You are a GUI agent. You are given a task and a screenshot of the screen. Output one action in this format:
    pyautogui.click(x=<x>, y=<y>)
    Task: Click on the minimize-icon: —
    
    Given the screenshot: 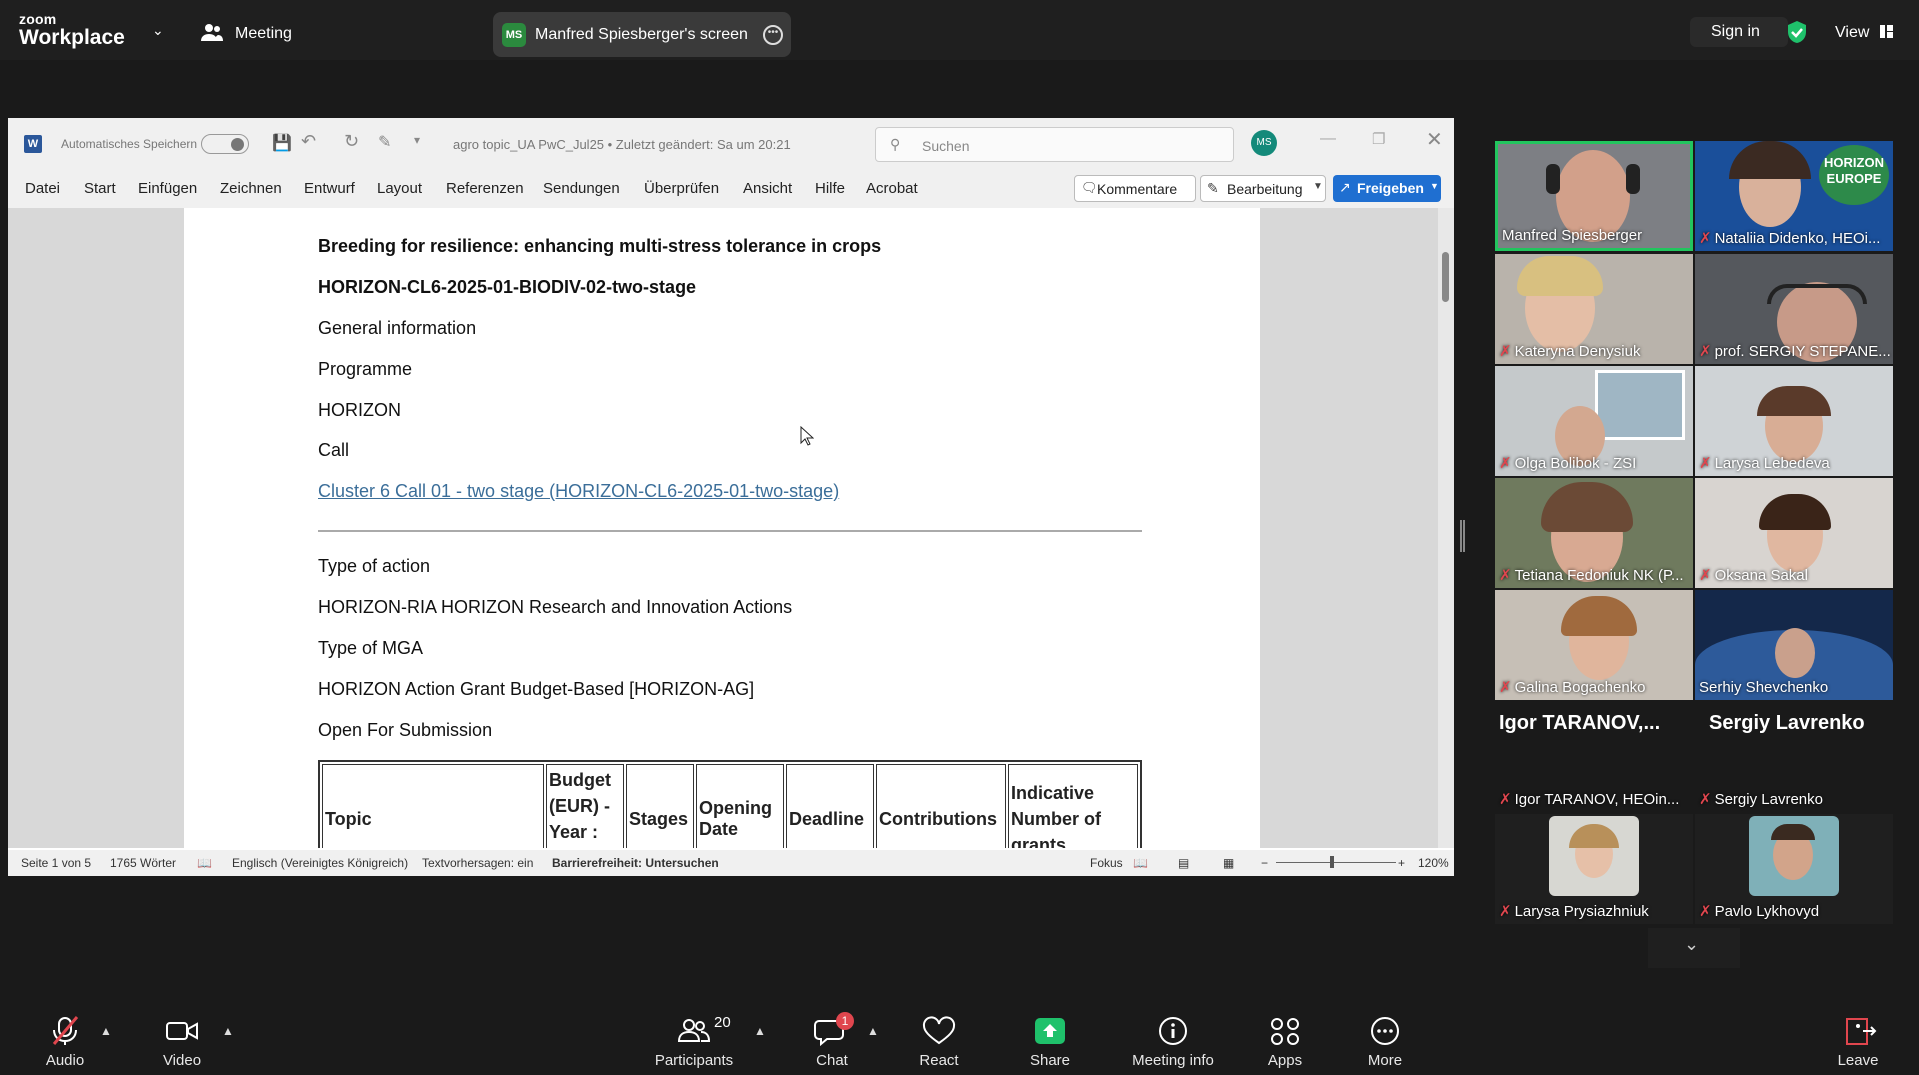 What is the action you would take?
    pyautogui.click(x=1328, y=139)
    